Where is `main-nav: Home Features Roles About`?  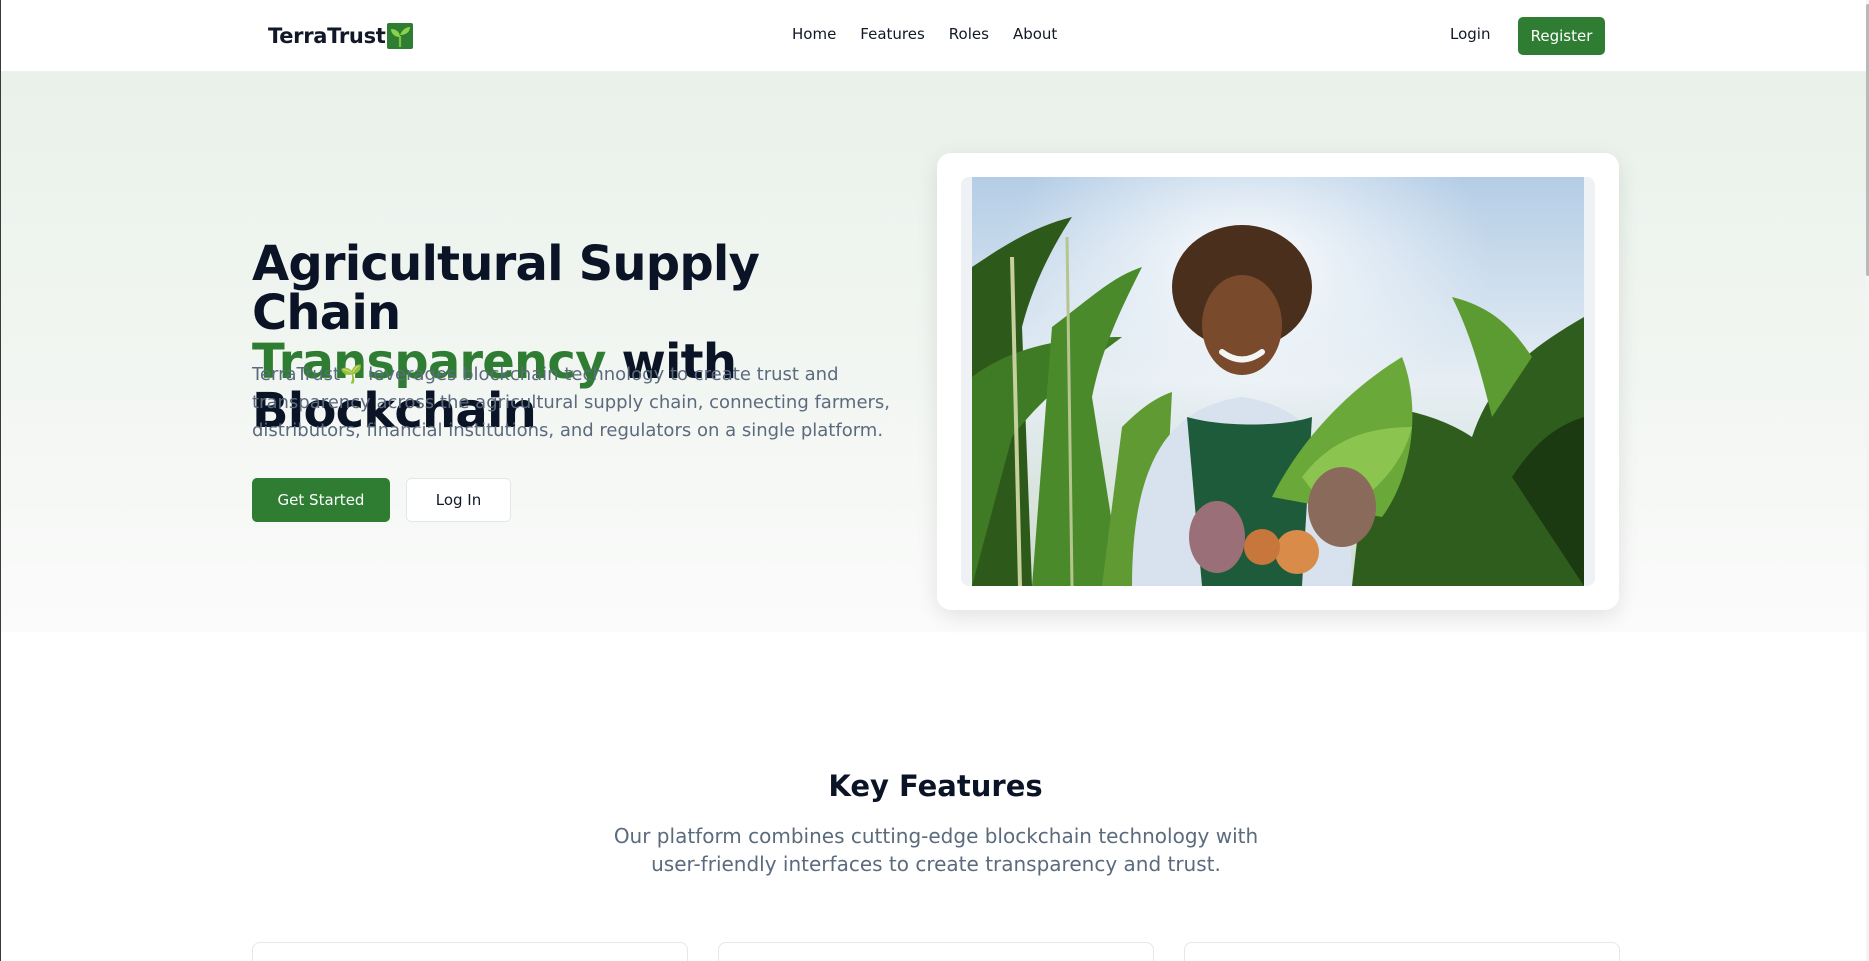
main-nav: Home Features Roles About is located at coordinates (924, 34).